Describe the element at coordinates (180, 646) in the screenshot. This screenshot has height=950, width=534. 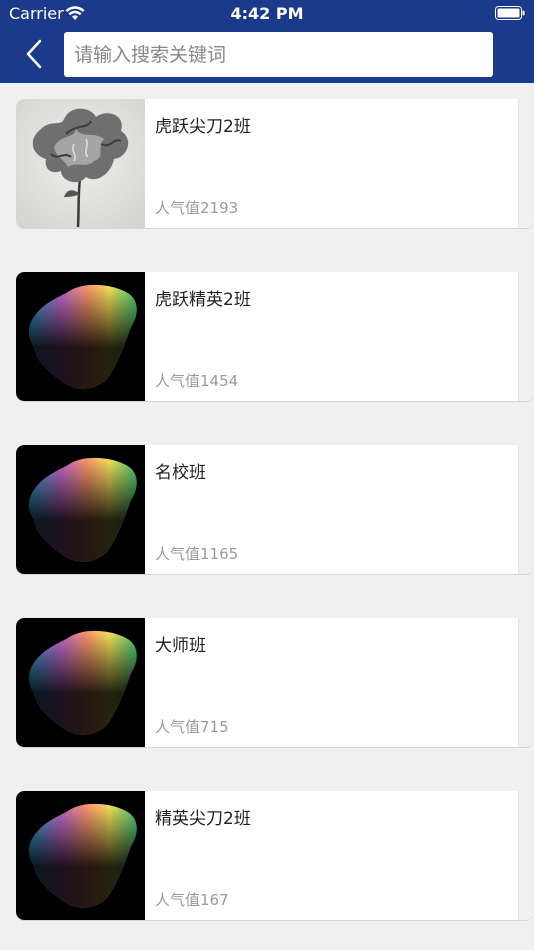
I see `class-name: 大师班` at that location.